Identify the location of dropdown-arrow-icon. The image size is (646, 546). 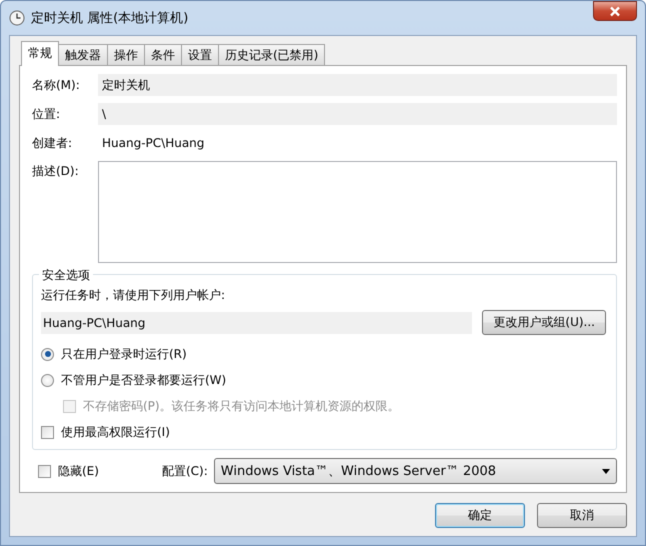
(606, 471).